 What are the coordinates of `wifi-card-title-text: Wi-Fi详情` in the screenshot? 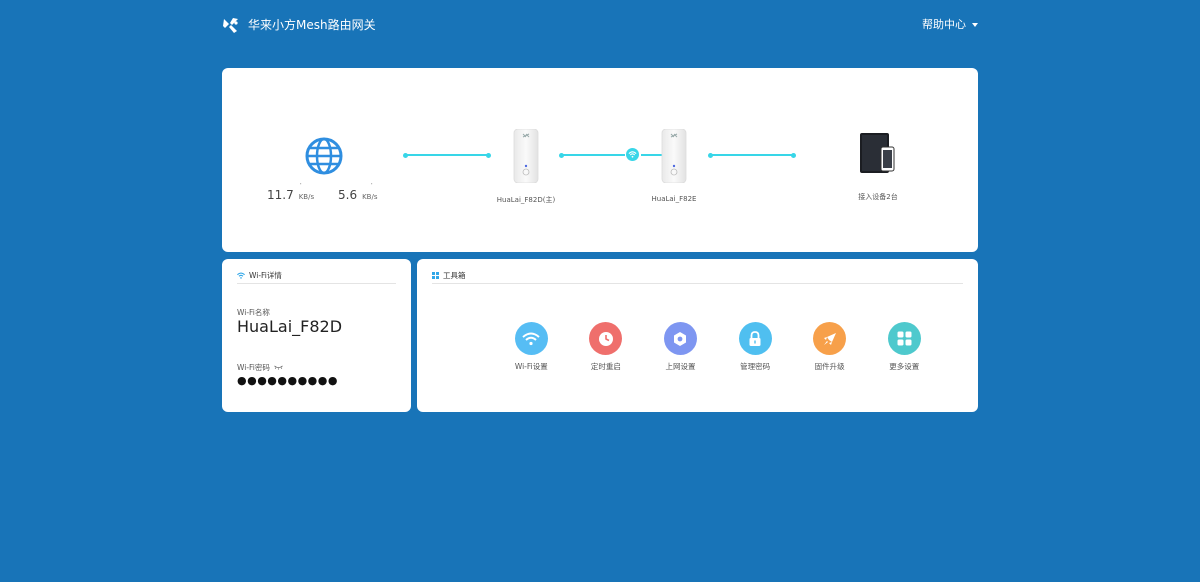 It's located at (265, 275).